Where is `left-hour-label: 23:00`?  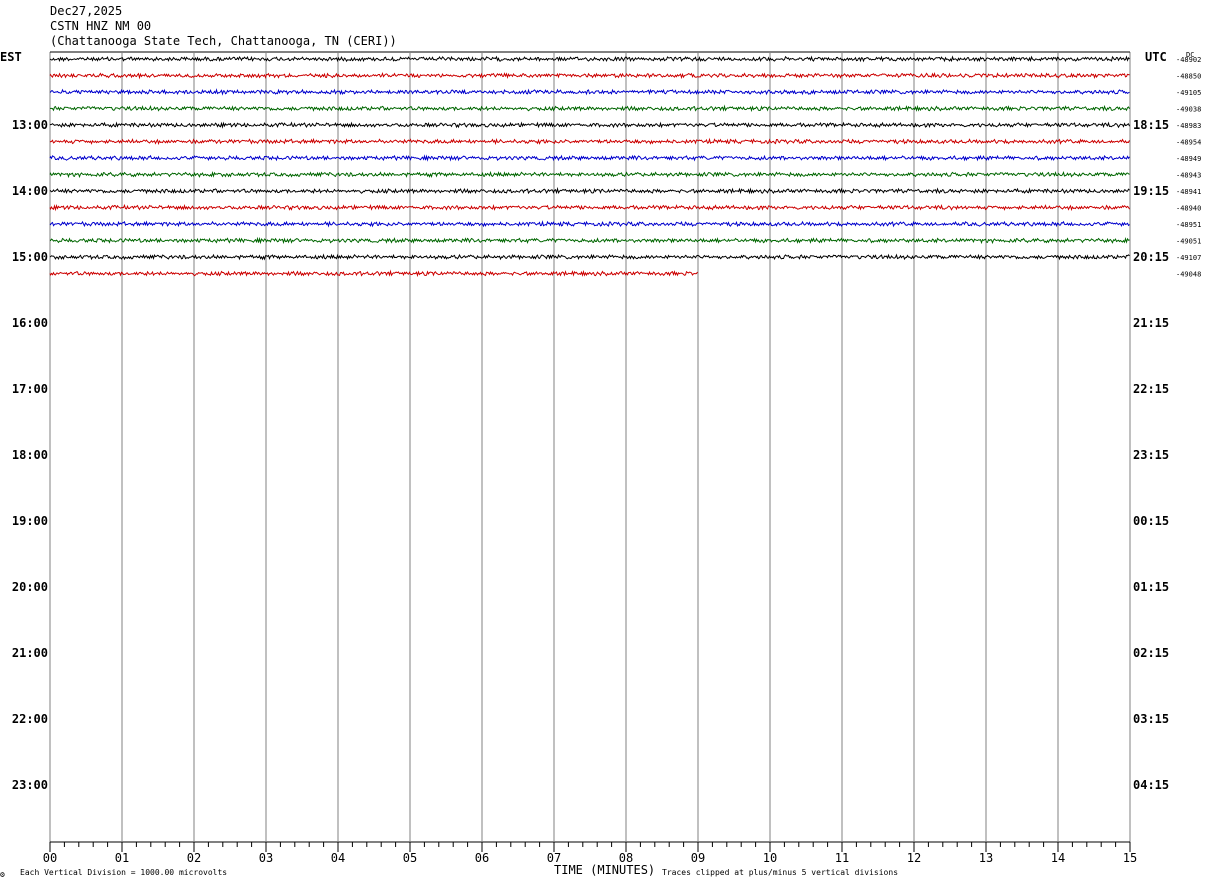
left-hour-label: 23:00 is located at coordinates (30, 785).